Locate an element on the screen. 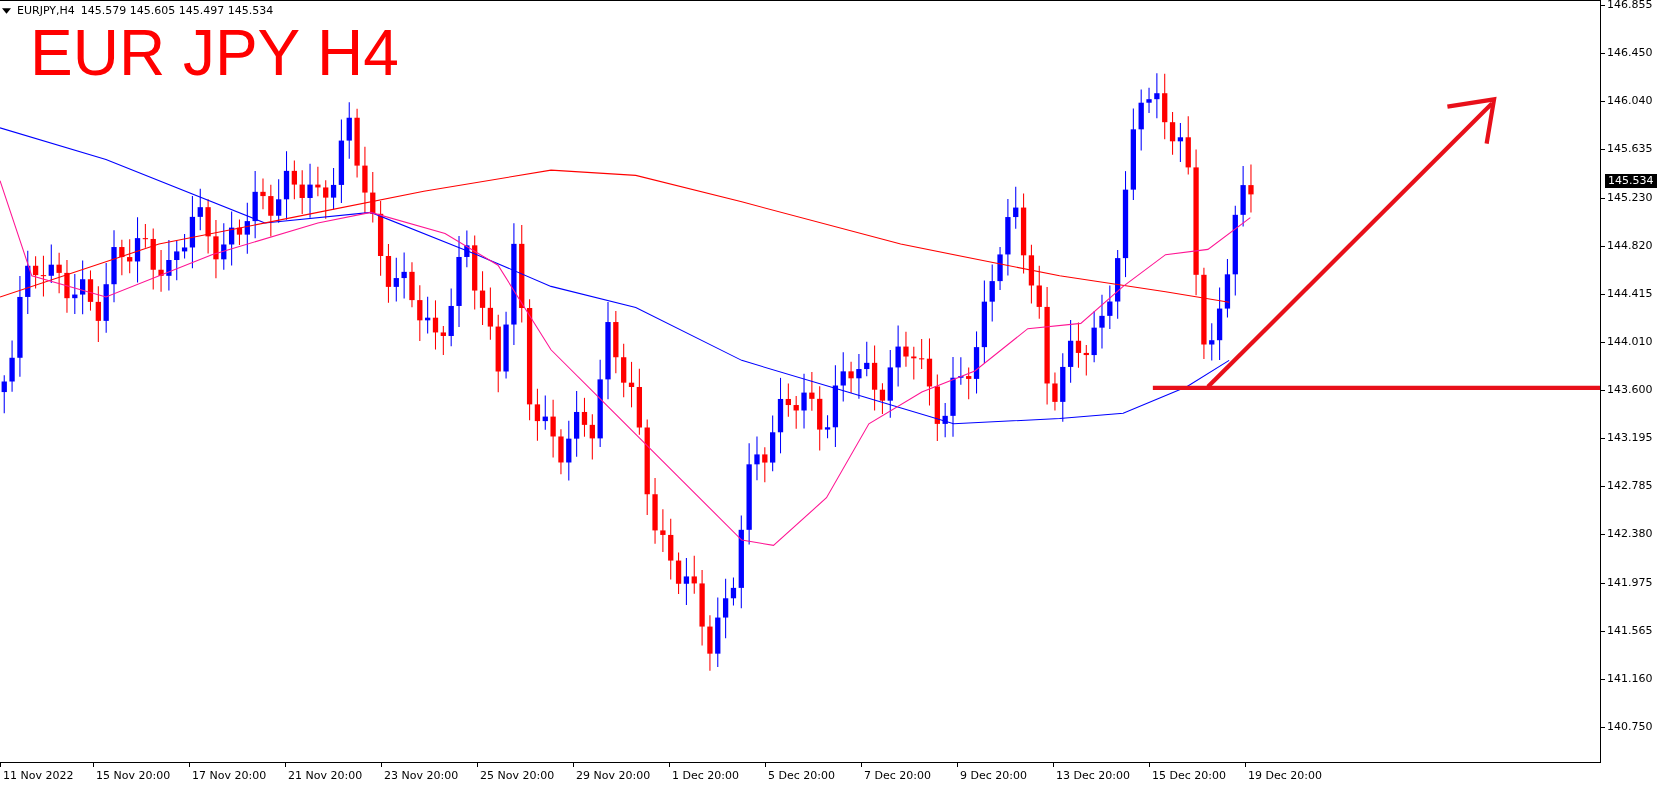 This screenshot has height=798, width=1663. price-label: 143.195 is located at coordinates (1629, 438).